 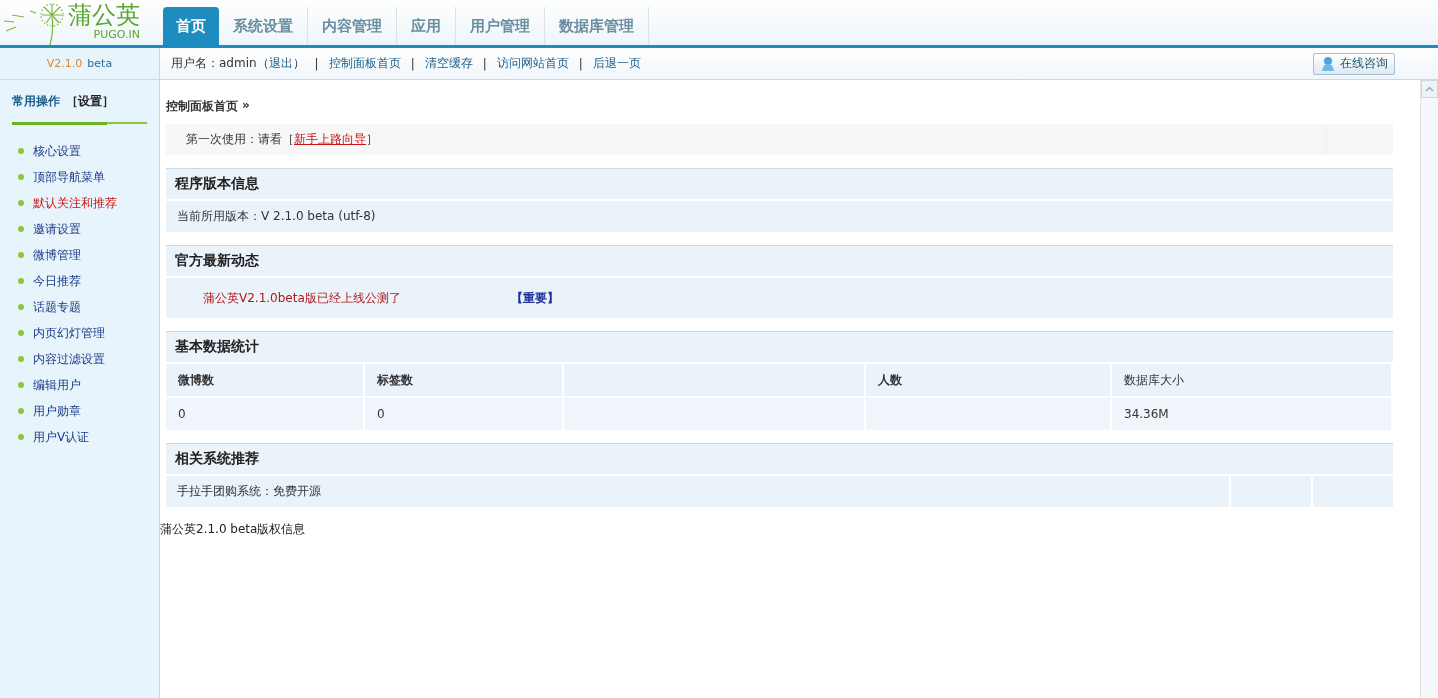 What do you see at coordinates (1354, 63) in the screenshot?
I see `consult-button: 在线咨询` at bounding box center [1354, 63].